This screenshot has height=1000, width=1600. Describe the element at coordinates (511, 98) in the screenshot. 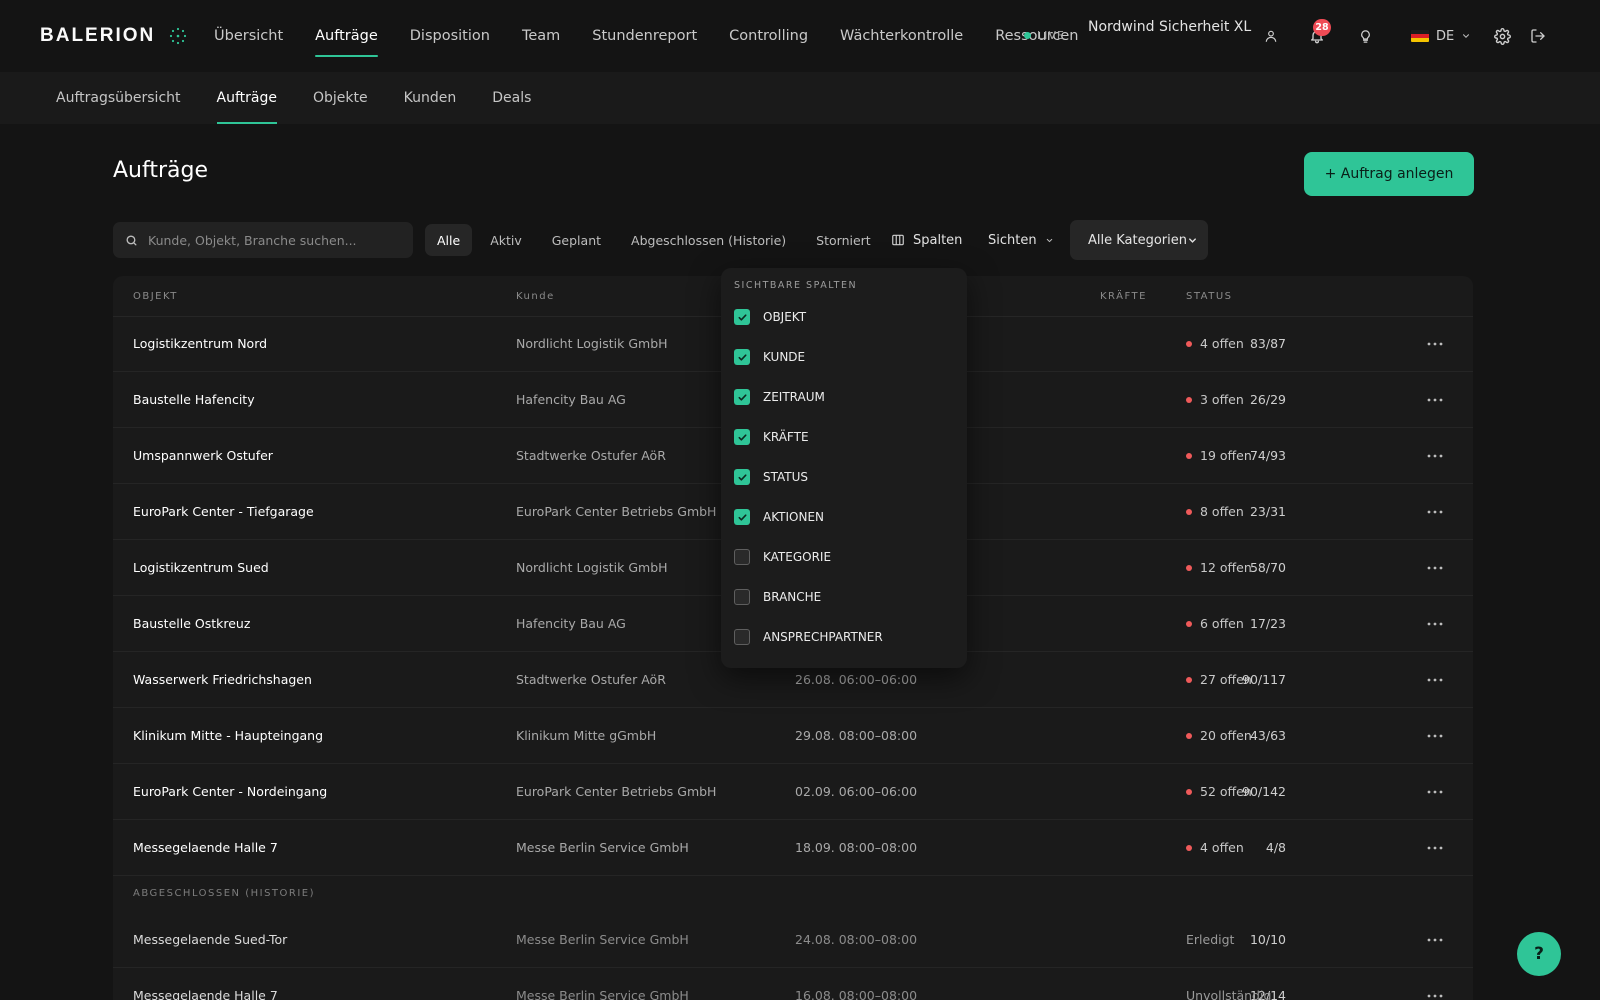

I see `subnav-deals: Deals` at that location.